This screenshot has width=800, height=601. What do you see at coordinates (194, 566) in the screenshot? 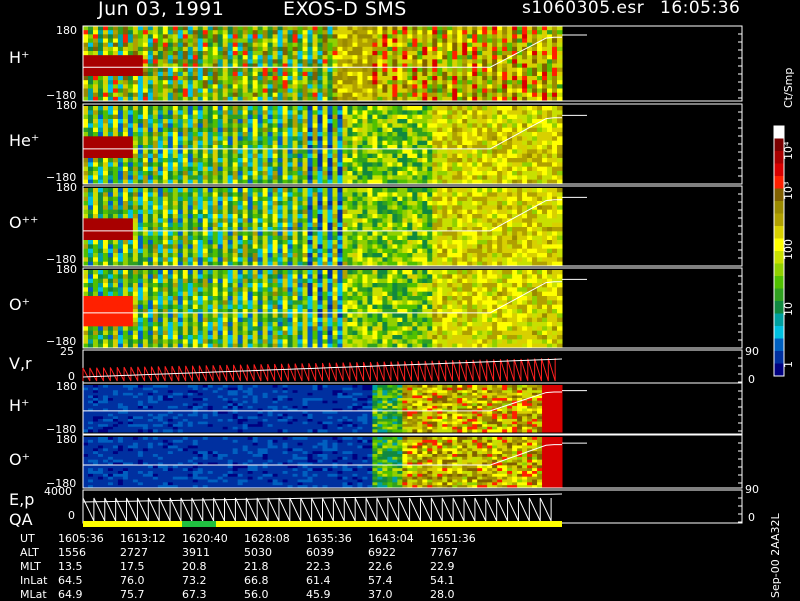
I see `ephemeris-cell: 20.8` at bounding box center [194, 566].